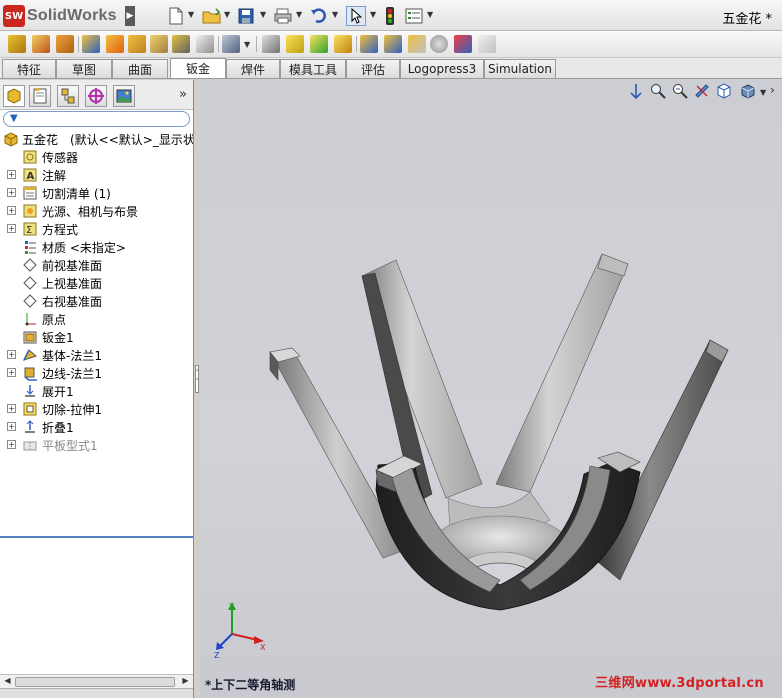 This screenshot has width=782, height=698. I want to click on jog-icon, so click(159, 44).